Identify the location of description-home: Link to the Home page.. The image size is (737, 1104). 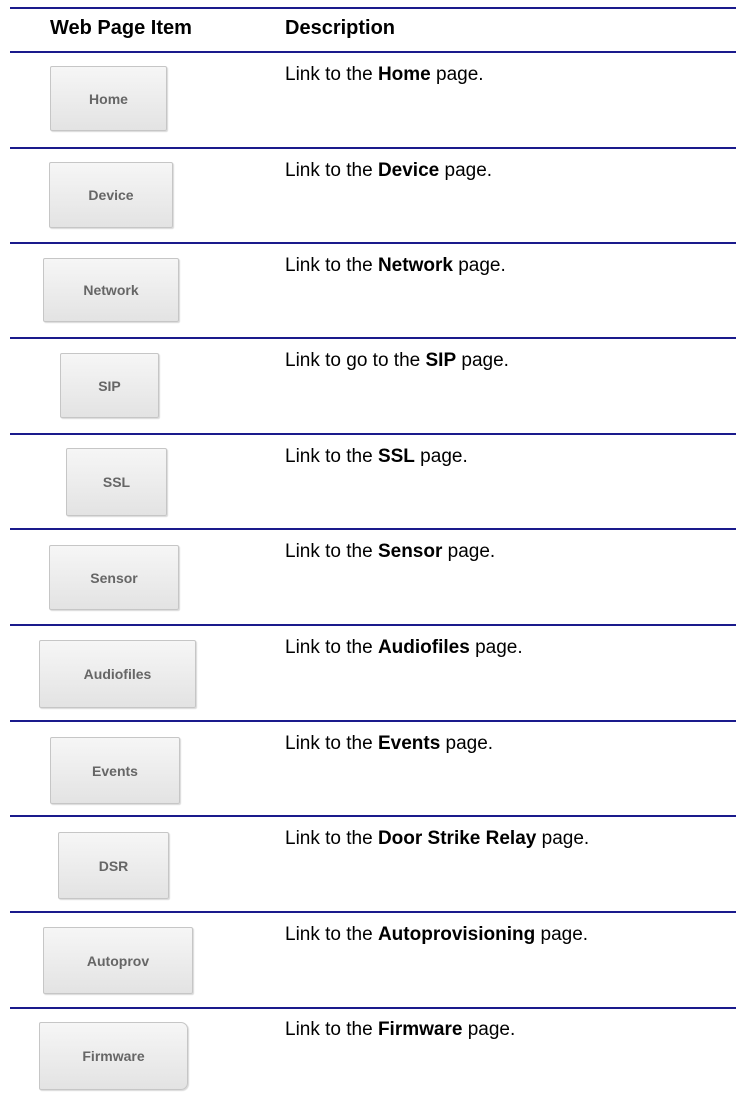
(384, 75).